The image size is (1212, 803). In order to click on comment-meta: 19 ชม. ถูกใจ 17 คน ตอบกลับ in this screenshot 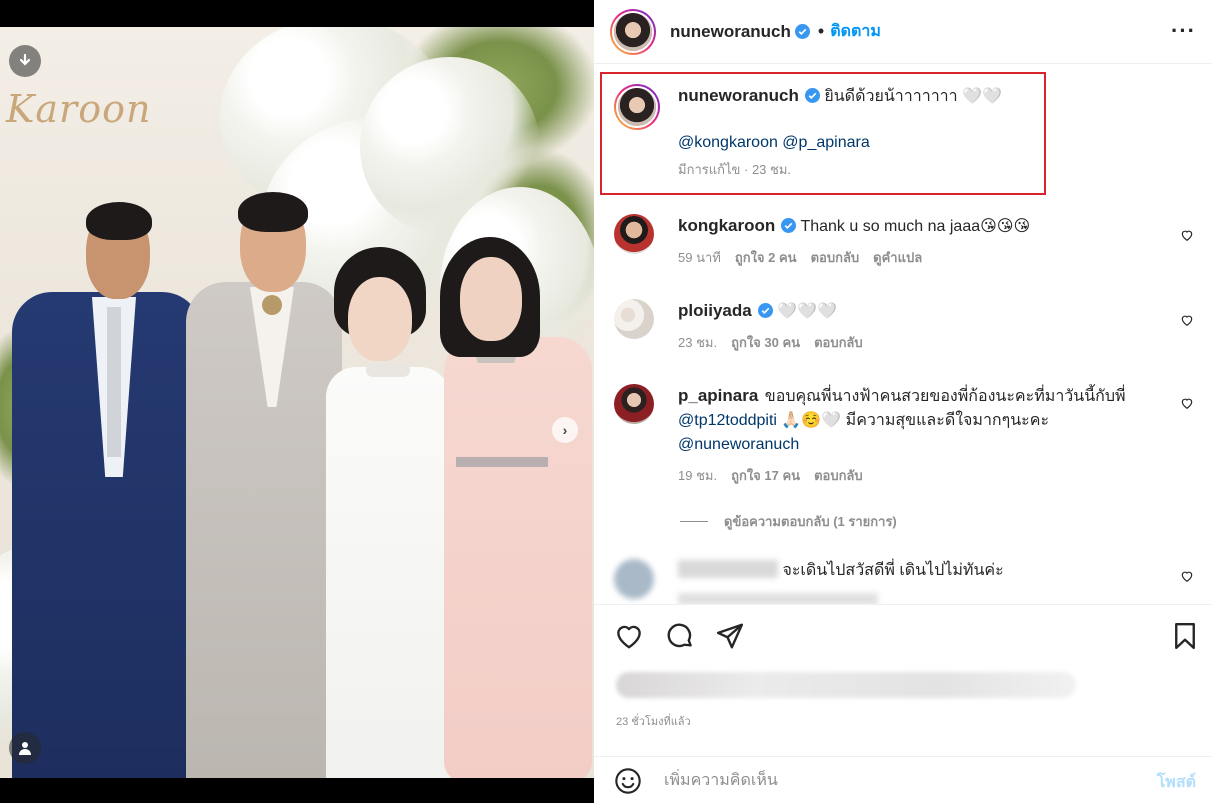, I will do `click(928, 475)`.